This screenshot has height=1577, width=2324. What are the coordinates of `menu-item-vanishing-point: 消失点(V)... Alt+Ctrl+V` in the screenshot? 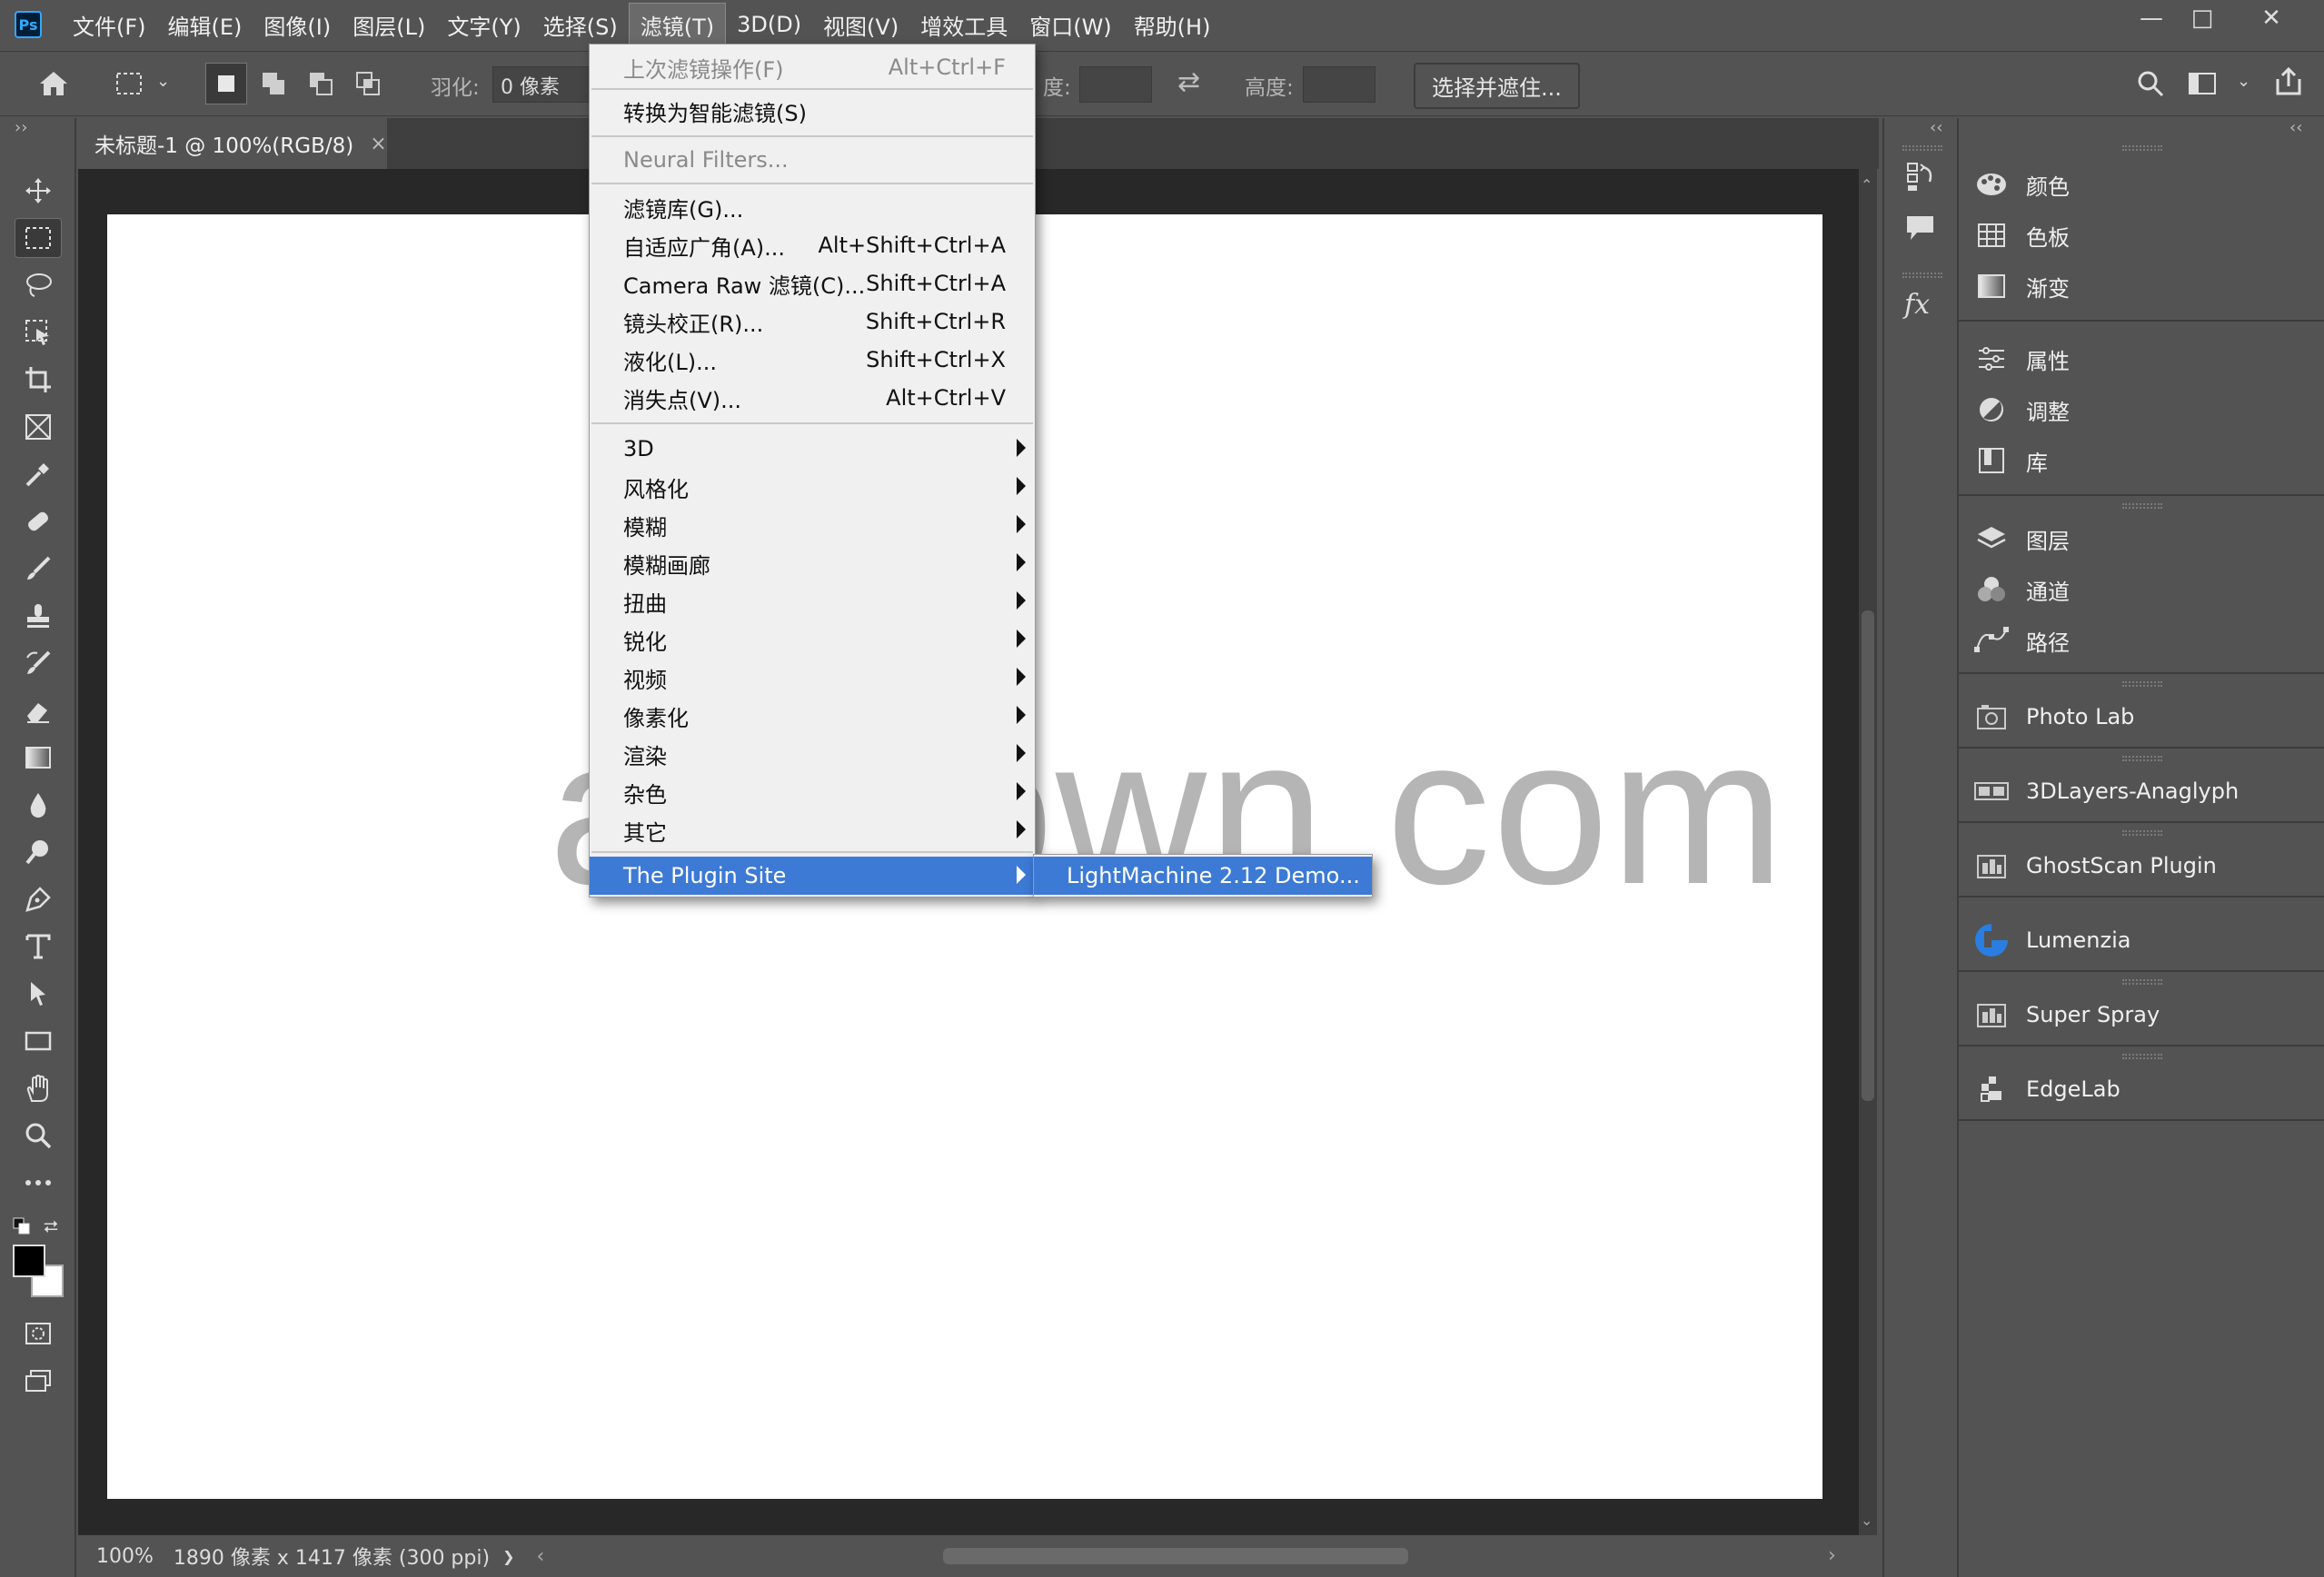 It's located at (813, 398).